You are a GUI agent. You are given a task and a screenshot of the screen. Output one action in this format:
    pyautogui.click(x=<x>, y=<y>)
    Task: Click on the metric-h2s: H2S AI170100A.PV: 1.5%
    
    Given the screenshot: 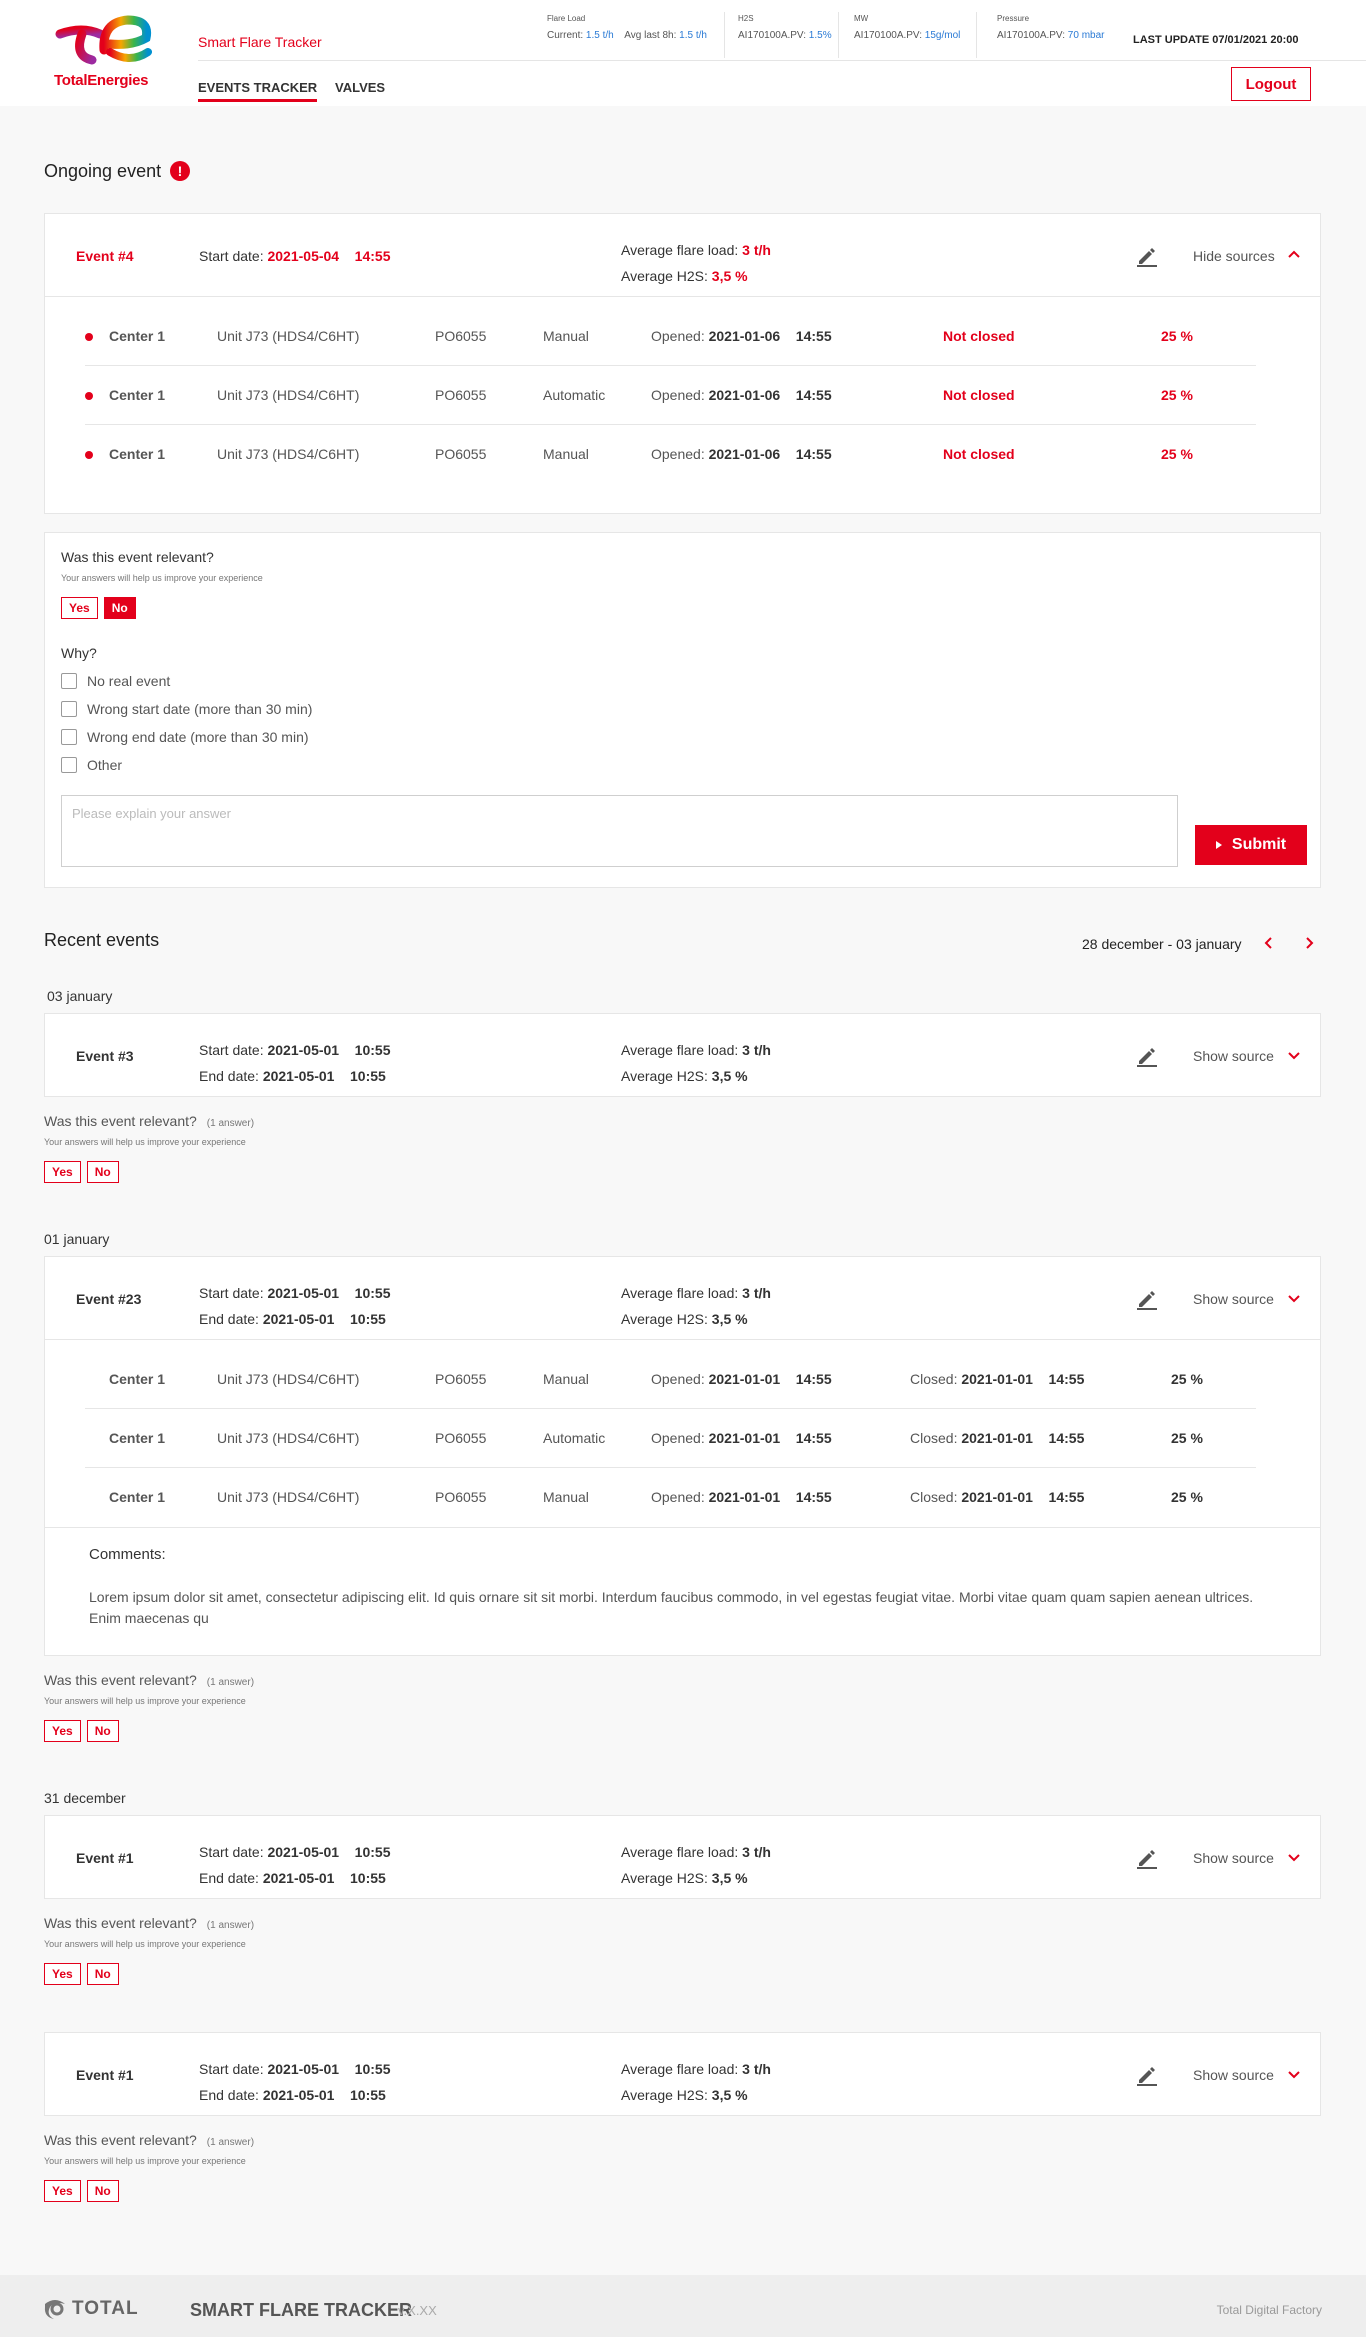 What is the action you would take?
    pyautogui.click(x=785, y=27)
    